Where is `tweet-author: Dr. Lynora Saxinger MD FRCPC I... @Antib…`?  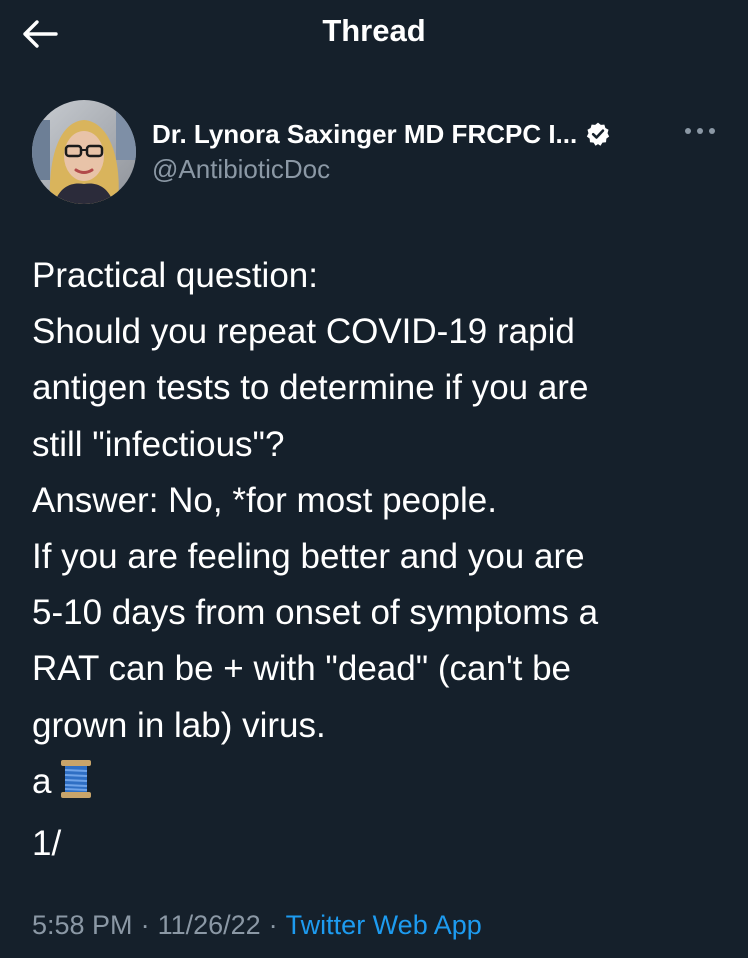
tweet-author: Dr. Lynora Saxinger MD FRCPC I... @Antib… is located at coordinates (377, 152).